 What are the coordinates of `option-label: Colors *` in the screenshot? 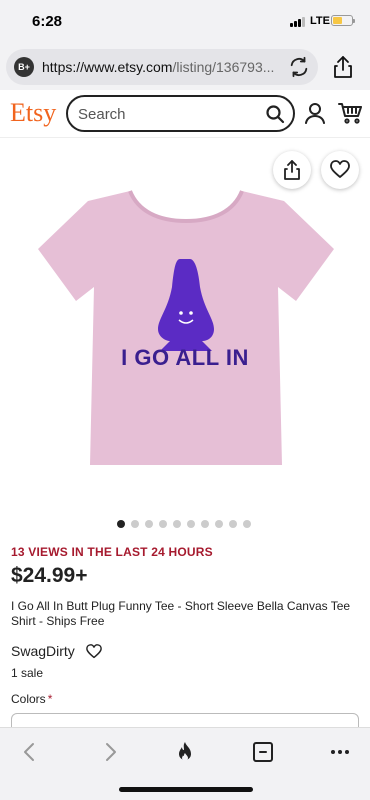 It's located at (32, 699).